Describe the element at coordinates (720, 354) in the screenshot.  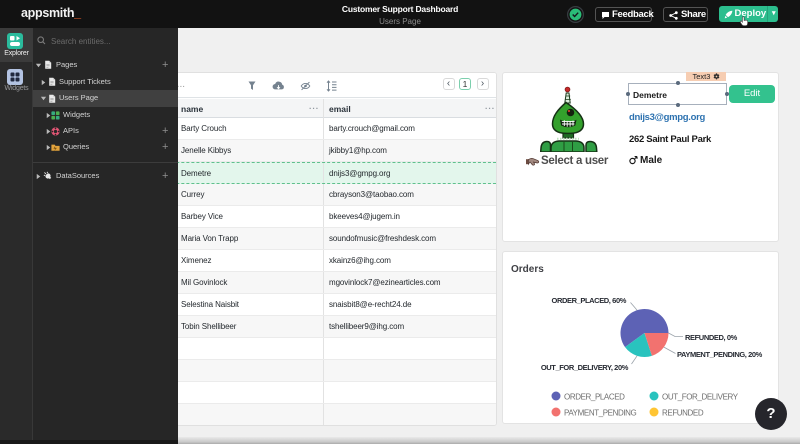
I see `svg-text: PAYMENT_PENDING, 20%` at that location.